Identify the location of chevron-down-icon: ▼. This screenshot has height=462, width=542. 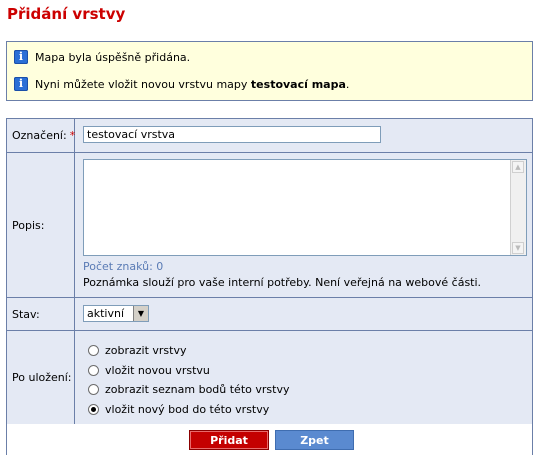
(140, 313).